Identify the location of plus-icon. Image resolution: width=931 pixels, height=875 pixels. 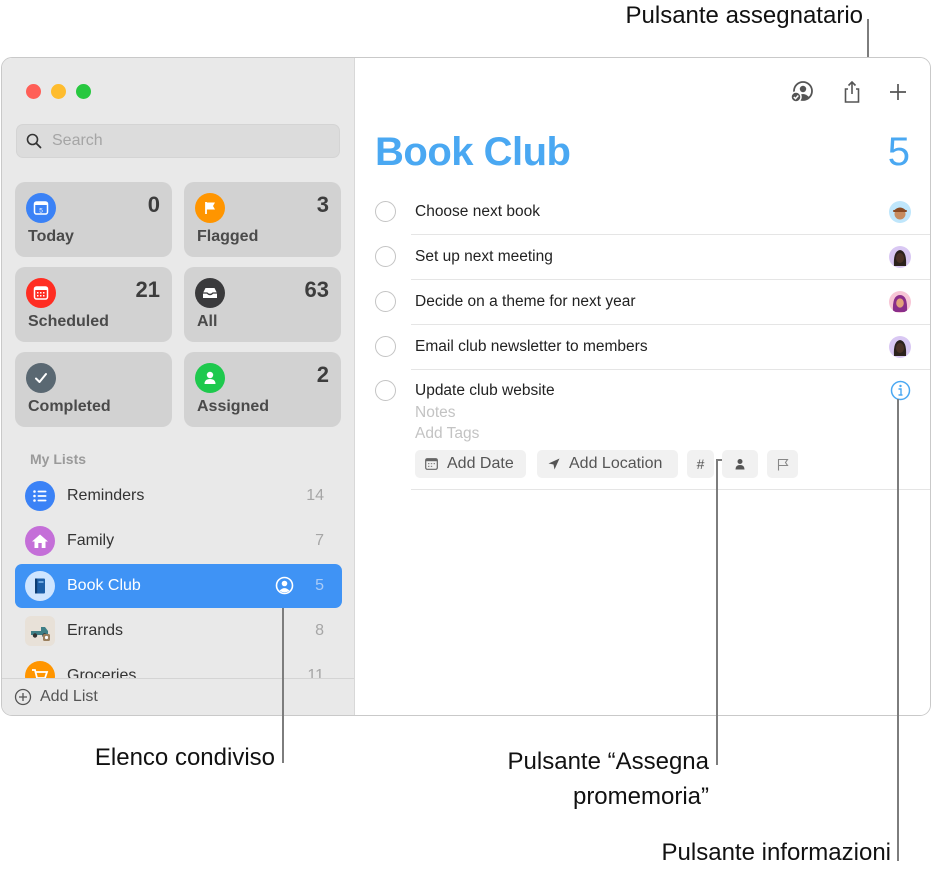
(898, 92).